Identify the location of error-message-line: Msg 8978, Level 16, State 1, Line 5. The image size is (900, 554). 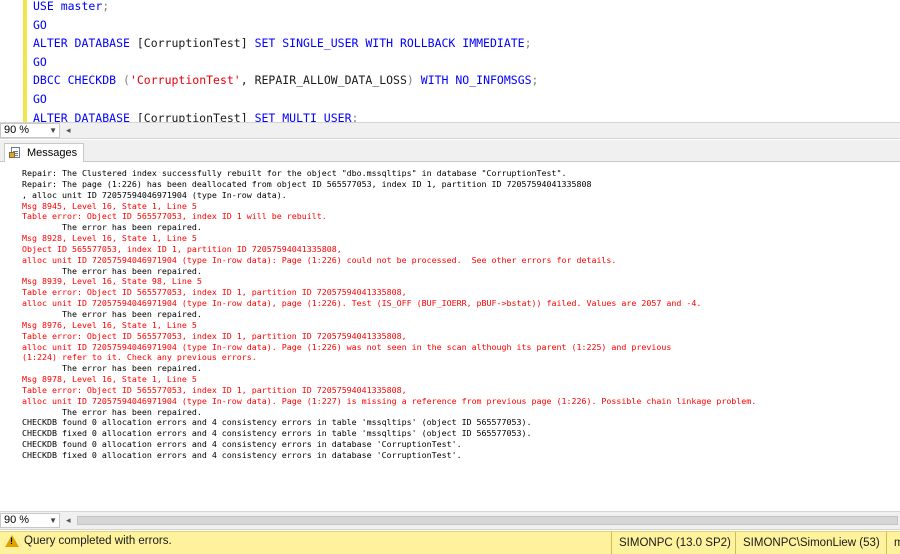
(109, 379).